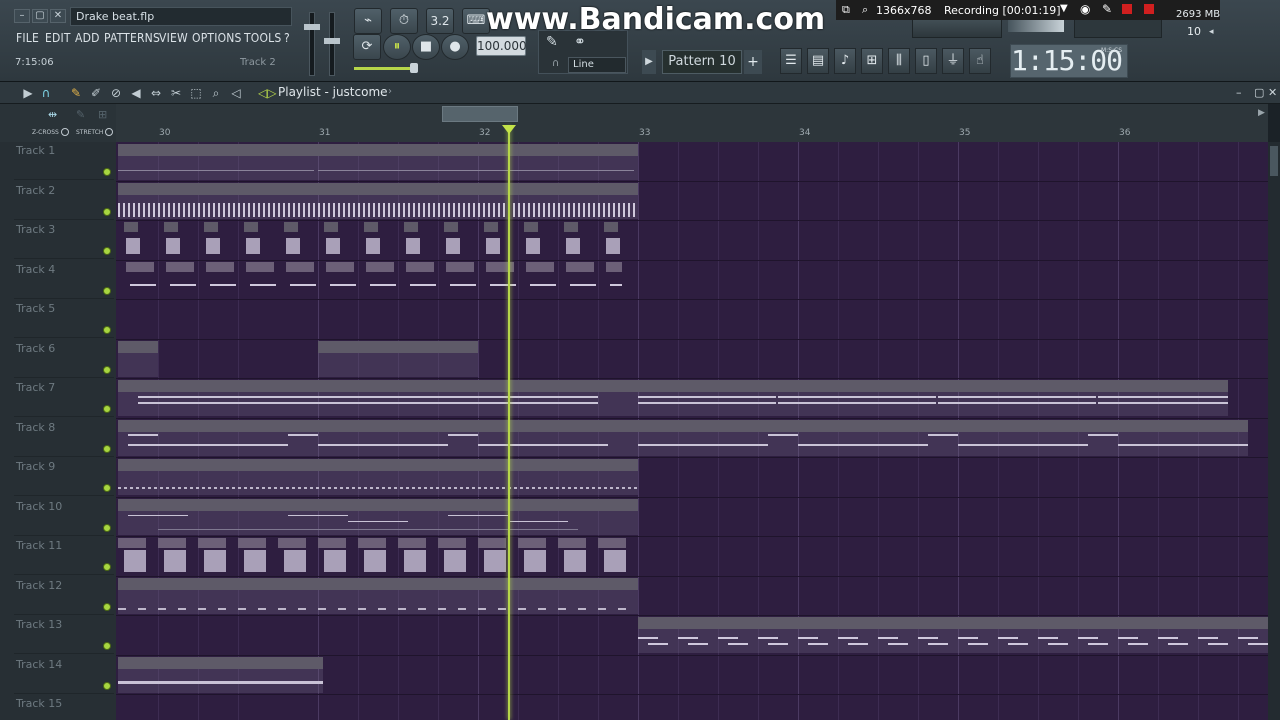 This screenshot has height=720, width=1280. I want to click on track-header: Track 4, so click(64, 280).